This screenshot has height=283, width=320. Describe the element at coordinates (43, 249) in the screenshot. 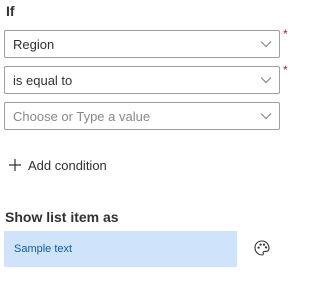

I see `sample-text: Sample text` at that location.